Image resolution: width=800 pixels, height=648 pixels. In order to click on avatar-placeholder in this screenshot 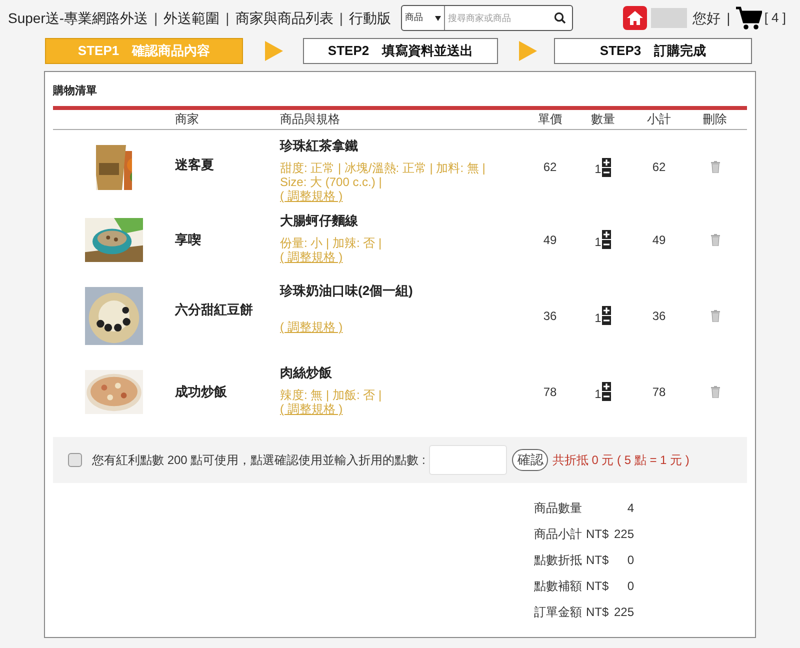, I will do `click(668, 18)`.